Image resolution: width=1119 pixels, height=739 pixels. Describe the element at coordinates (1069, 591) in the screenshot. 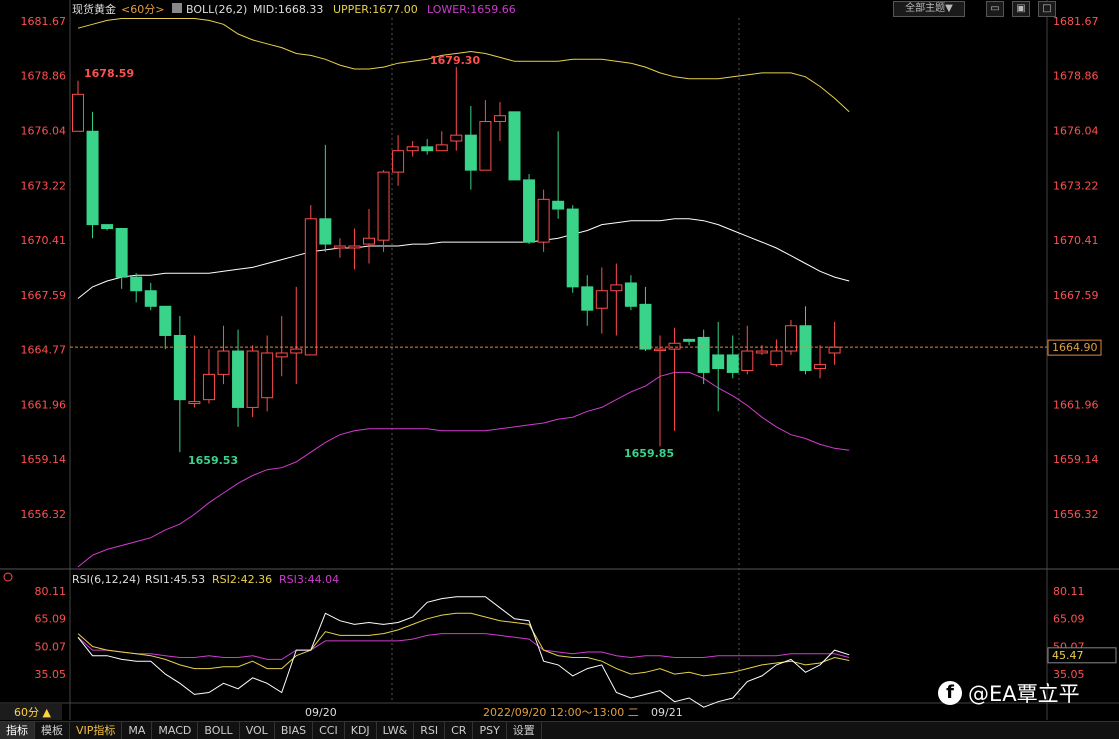

I see `rsi-tick-right: 80.11` at that location.